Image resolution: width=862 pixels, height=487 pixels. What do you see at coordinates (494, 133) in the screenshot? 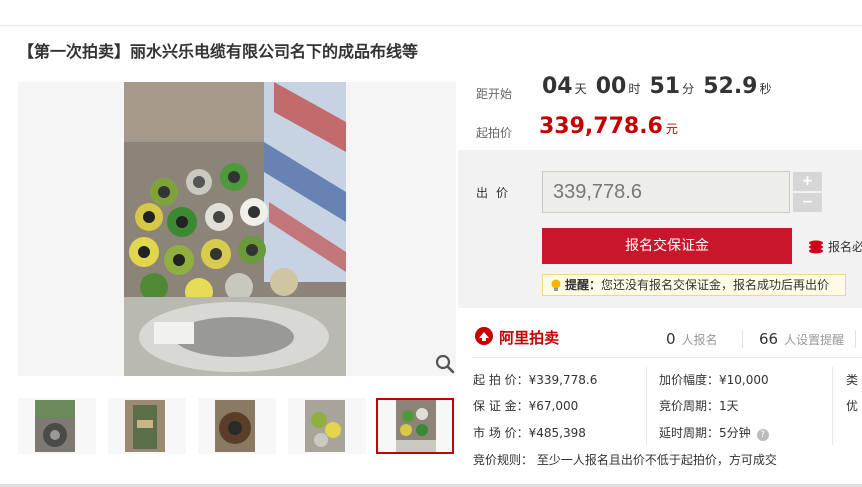
I see `start-price-label: 起拍价` at bounding box center [494, 133].